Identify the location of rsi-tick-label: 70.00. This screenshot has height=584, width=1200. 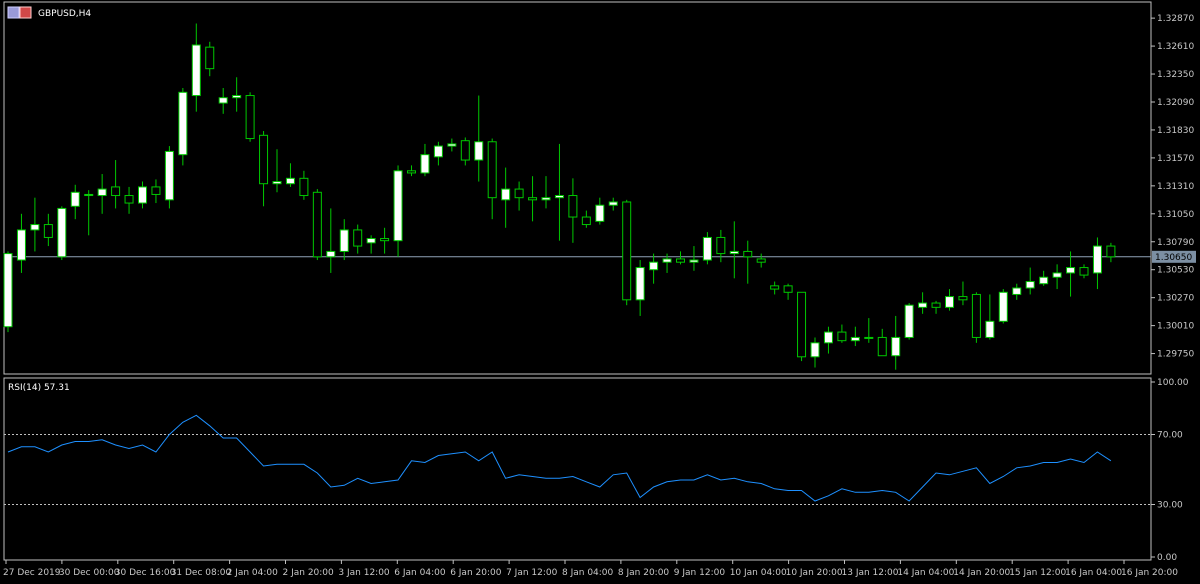
(1170, 436).